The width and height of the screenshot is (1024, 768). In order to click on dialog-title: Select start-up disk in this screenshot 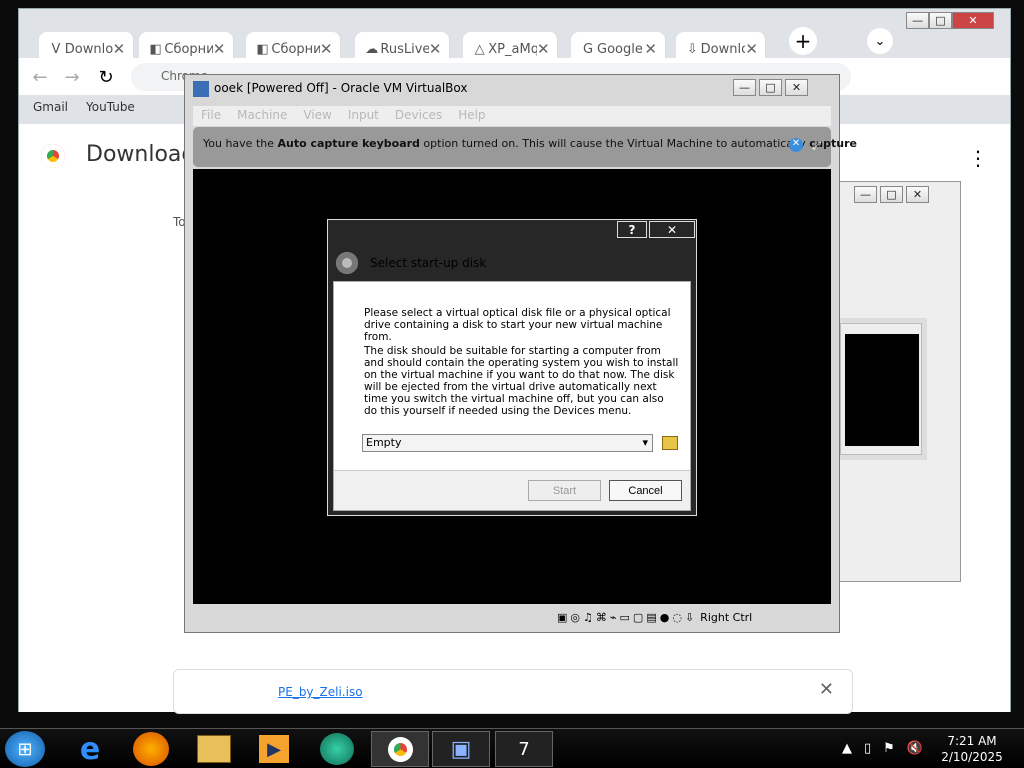, I will do `click(428, 263)`.